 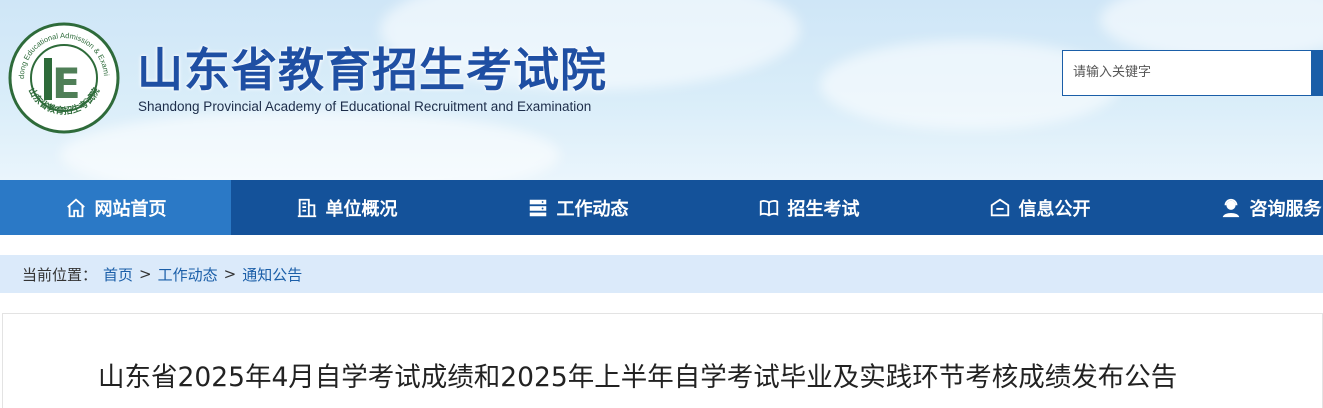 What do you see at coordinates (310, 145) in the screenshot?
I see `header-cloud` at bounding box center [310, 145].